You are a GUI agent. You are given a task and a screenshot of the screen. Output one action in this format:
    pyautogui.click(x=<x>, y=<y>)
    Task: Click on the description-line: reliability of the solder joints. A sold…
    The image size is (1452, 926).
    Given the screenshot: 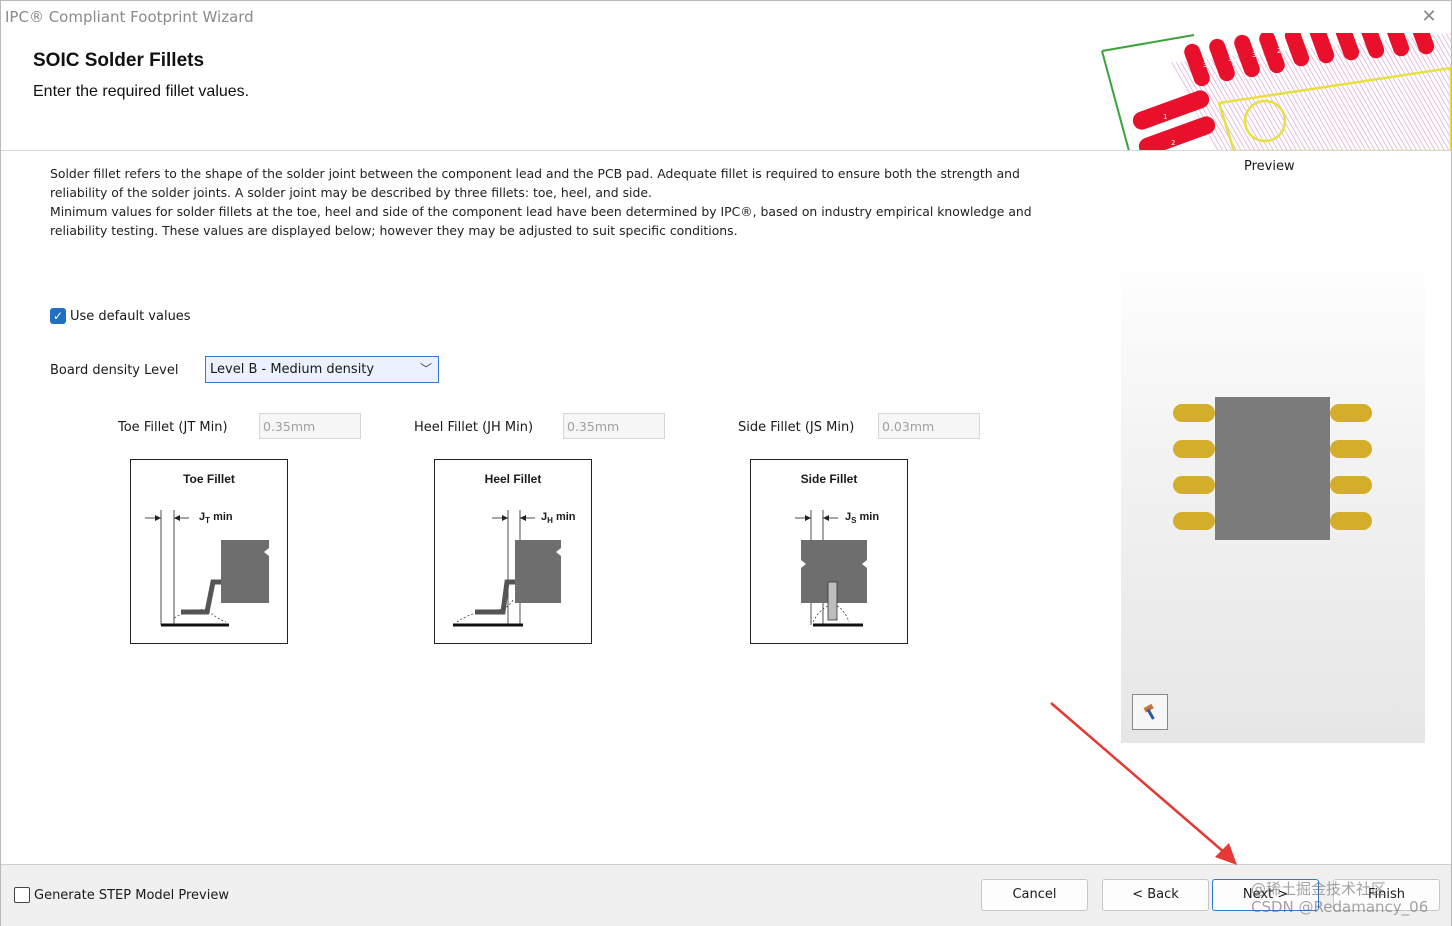 What is the action you would take?
    pyautogui.click(x=351, y=192)
    